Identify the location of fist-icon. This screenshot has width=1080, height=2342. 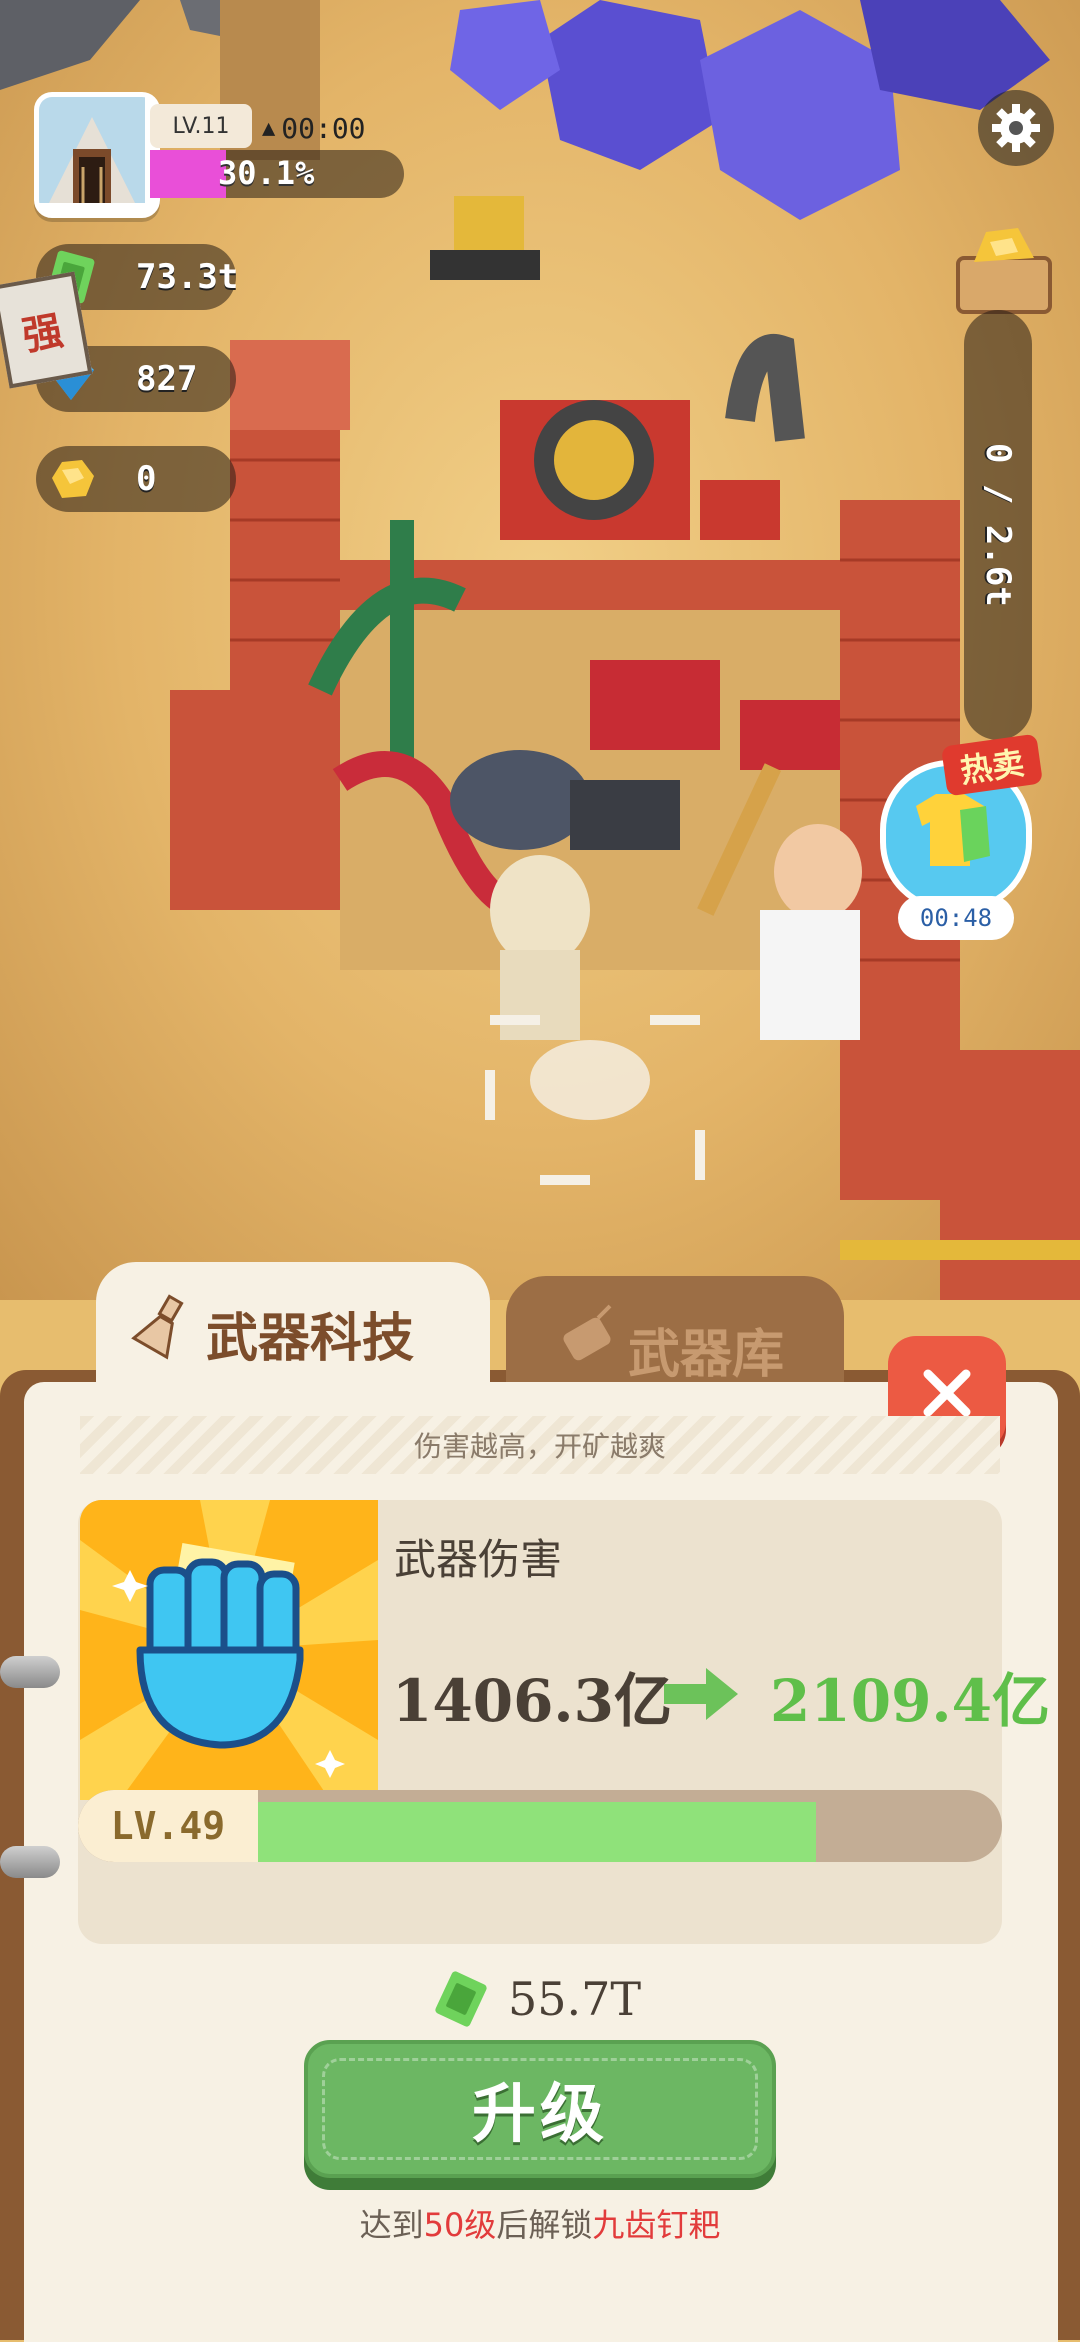
(229, 1650).